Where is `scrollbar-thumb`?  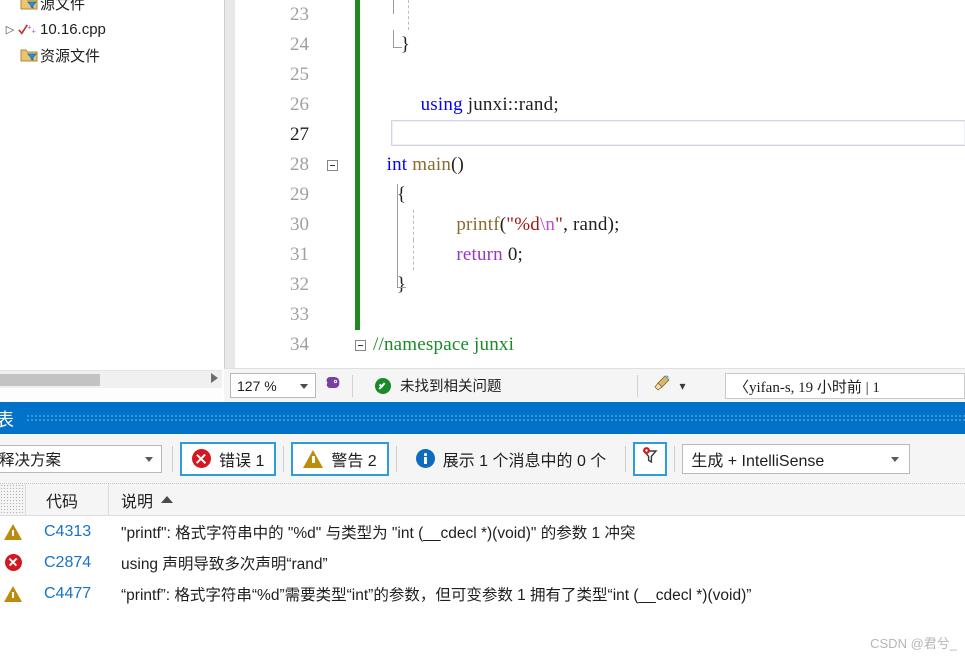
scrollbar-thumb is located at coordinates (50, 380).